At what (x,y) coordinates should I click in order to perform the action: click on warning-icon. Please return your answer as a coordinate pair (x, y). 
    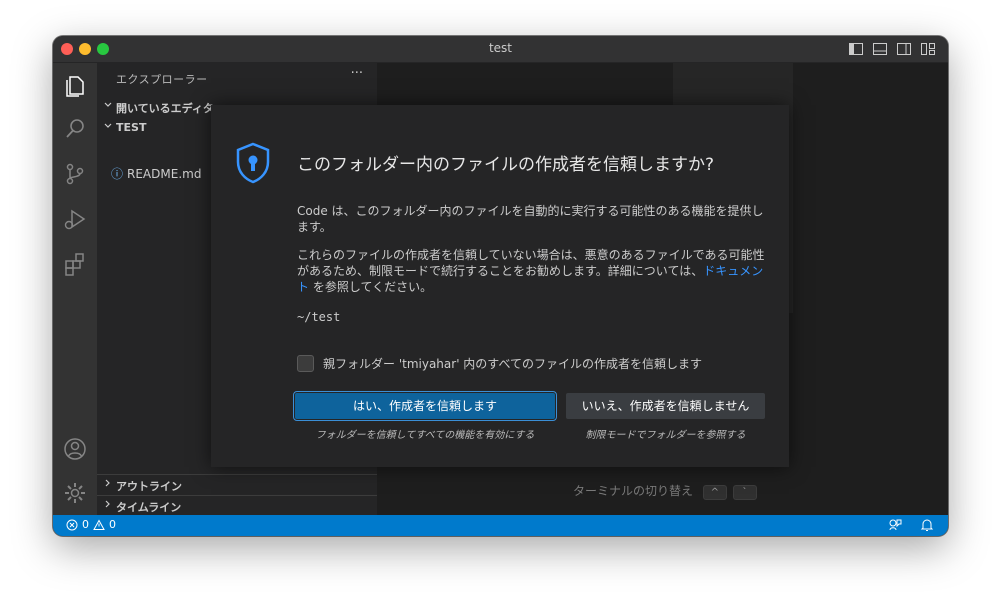
    Looking at the image, I should click on (99, 524).